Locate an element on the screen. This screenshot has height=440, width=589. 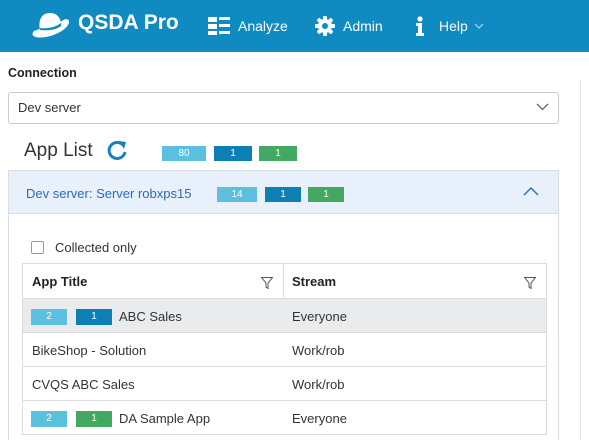
nav-analyze: Analyze is located at coordinates (248, 26).